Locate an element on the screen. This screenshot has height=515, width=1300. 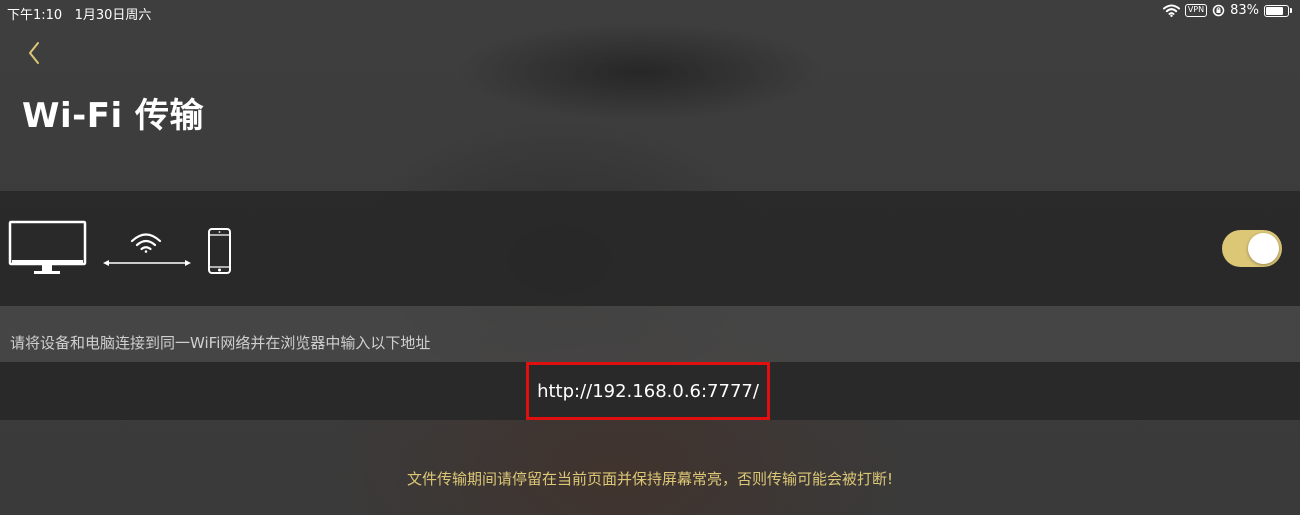
url-text: http://192.168.0.6:7777/ is located at coordinates (648, 391).